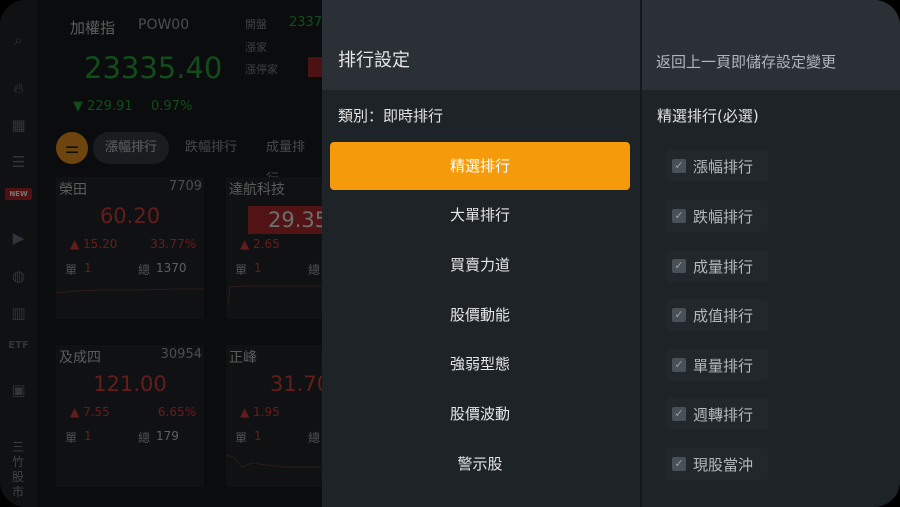 The width and height of the screenshot is (900, 507). What do you see at coordinates (103, 106) in the screenshot?
I see `index-change: ▼ 229.91` at bounding box center [103, 106].